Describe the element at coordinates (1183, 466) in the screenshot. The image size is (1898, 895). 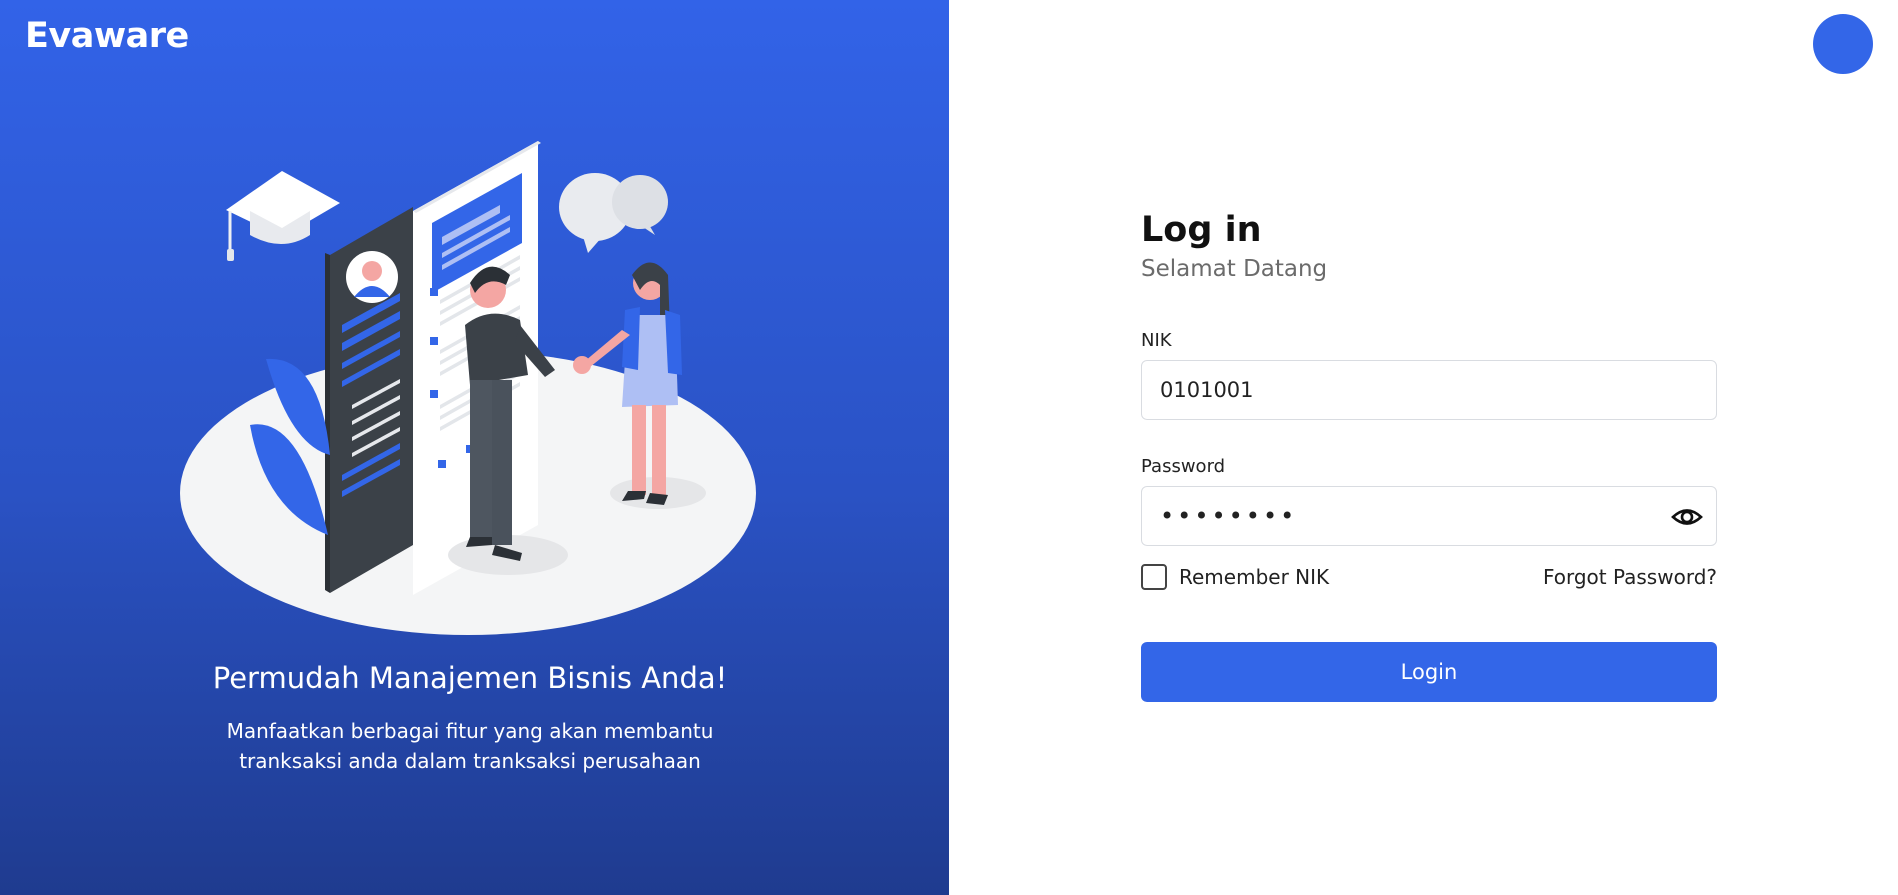
I see `password-label: Password` at that location.